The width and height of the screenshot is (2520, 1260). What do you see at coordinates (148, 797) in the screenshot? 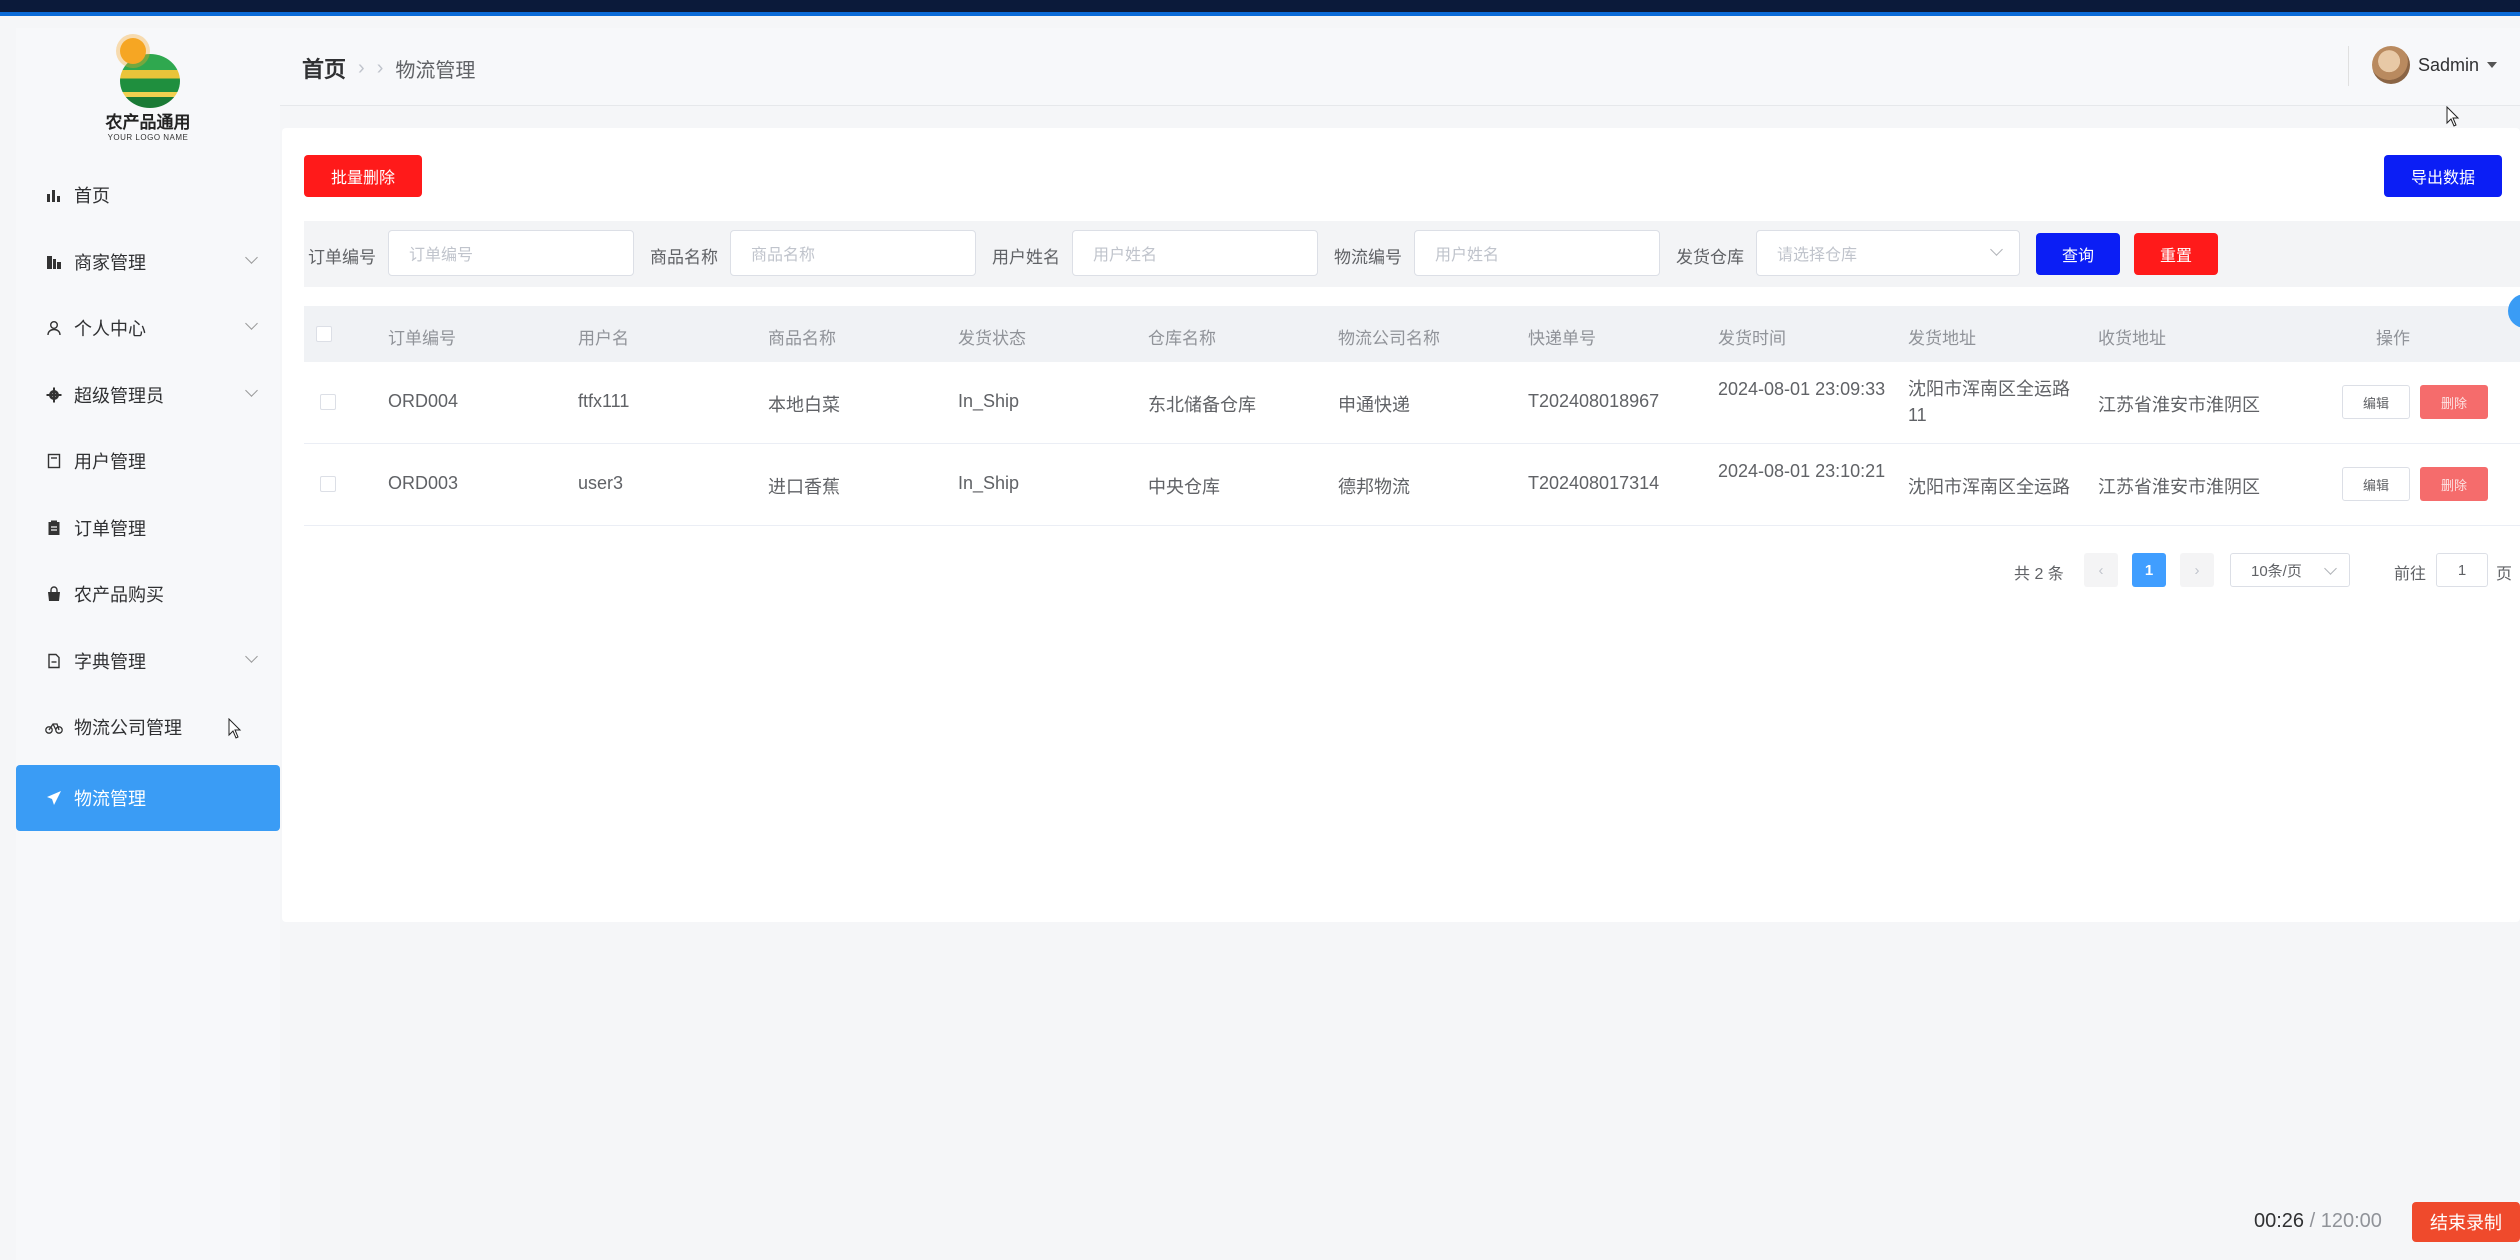
I see `sidebar-item-logistics: 物流管理` at bounding box center [148, 797].